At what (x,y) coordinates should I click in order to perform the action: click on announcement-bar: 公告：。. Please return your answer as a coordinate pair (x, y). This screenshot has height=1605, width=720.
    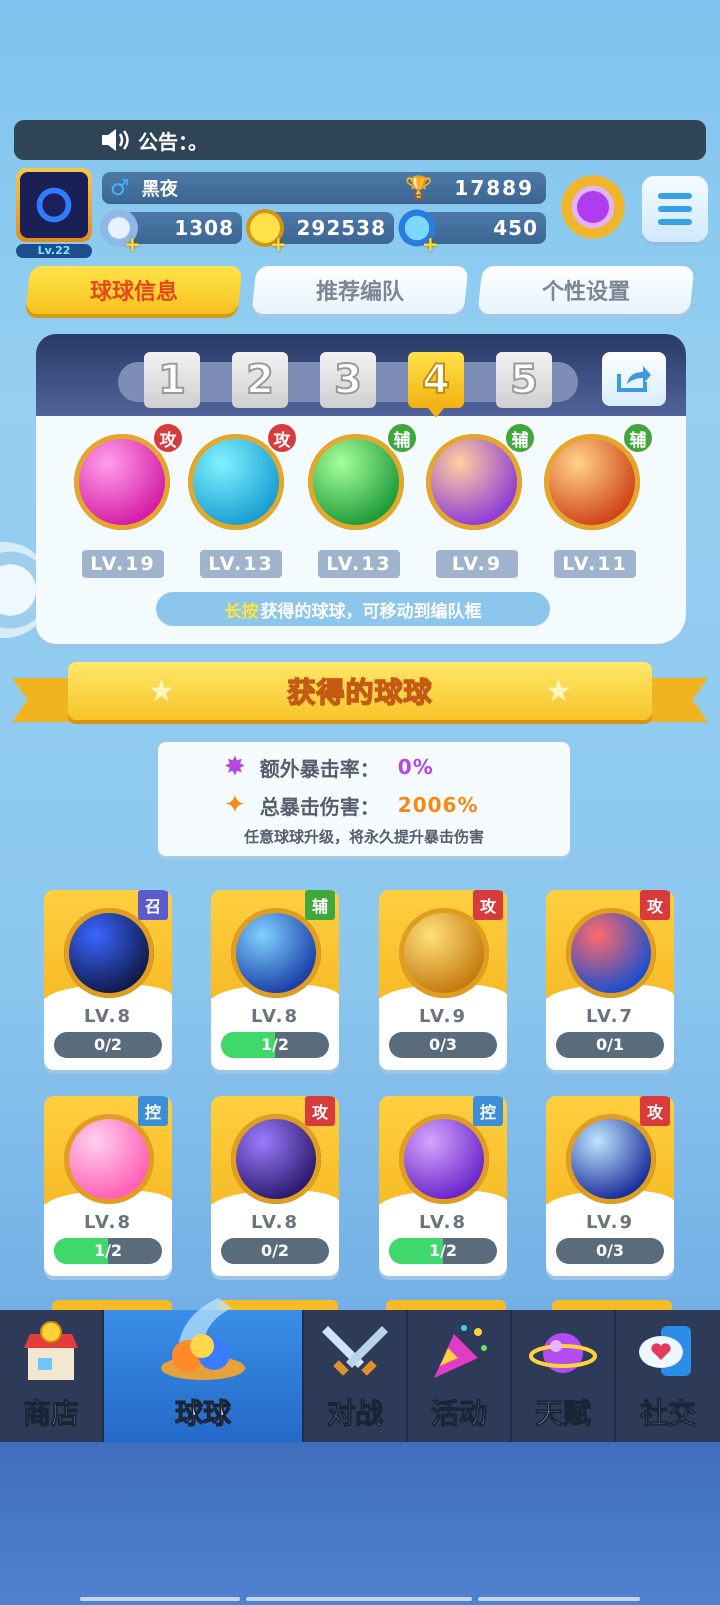
    Looking at the image, I should click on (360, 140).